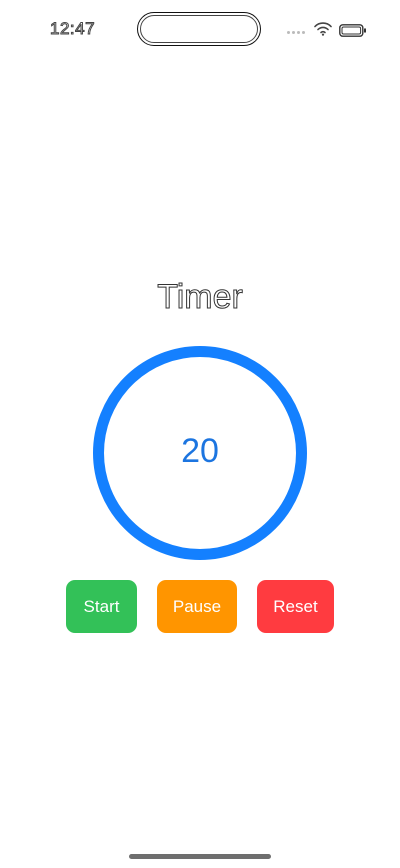 The width and height of the screenshot is (400, 868). What do you see at coordinates (199, 29) in the screenshot?
I see `dynamic-island` at bounding box center [199, 29].